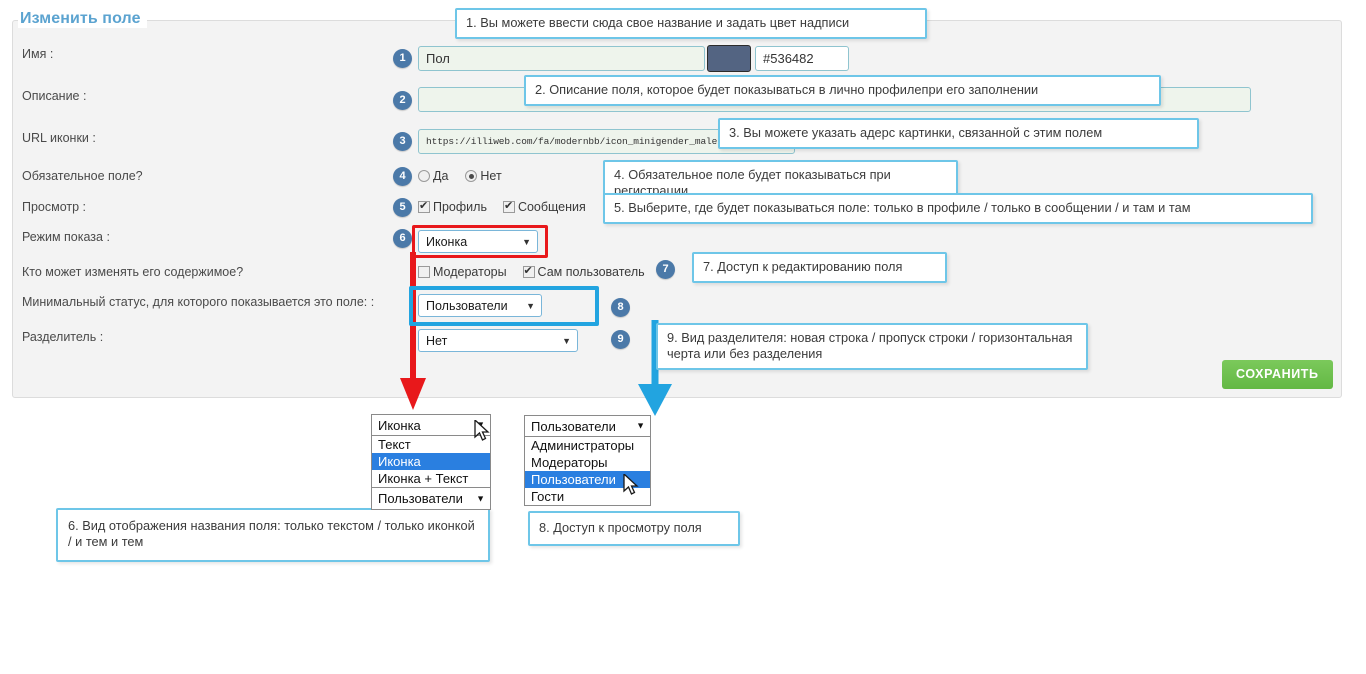 This screenshot has width=1366, height=674. What do you see at coordinates (470, 272) in the screenshot?
I see `edit-moderators-label: Модераторы` at bounding box center [470, 272].